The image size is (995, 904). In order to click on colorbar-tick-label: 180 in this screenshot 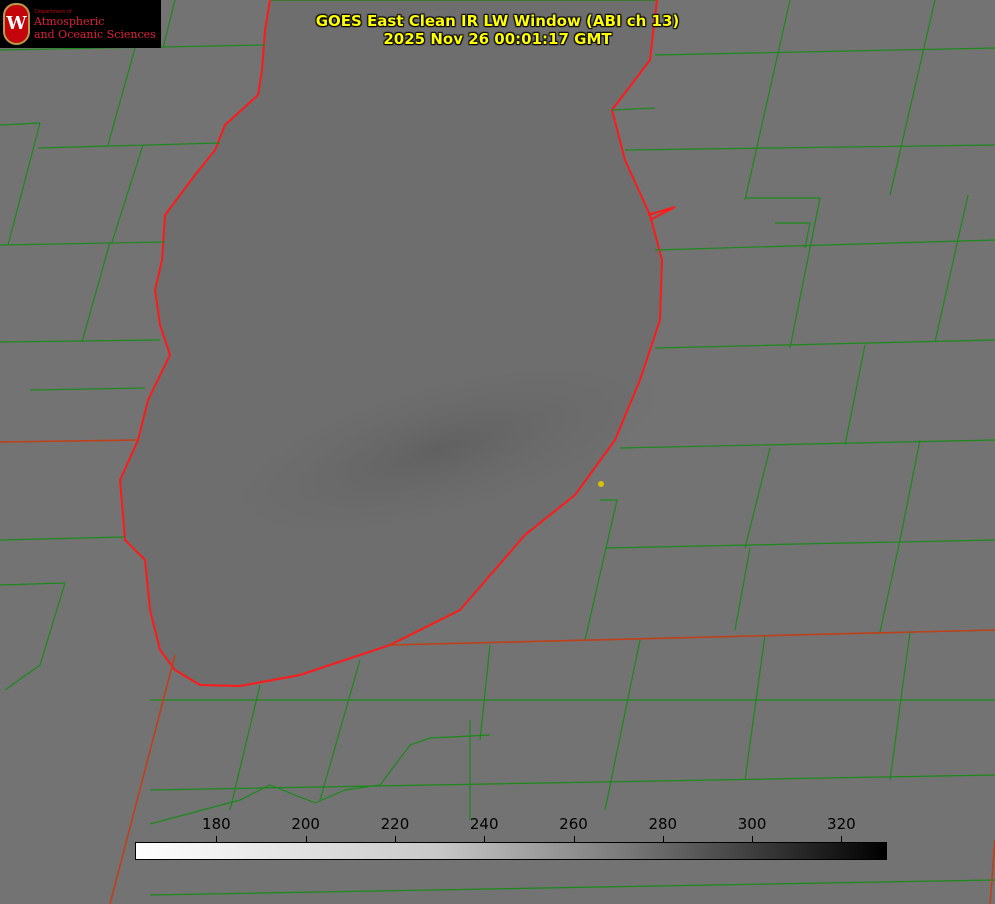, I will do `click(216, 824)`.